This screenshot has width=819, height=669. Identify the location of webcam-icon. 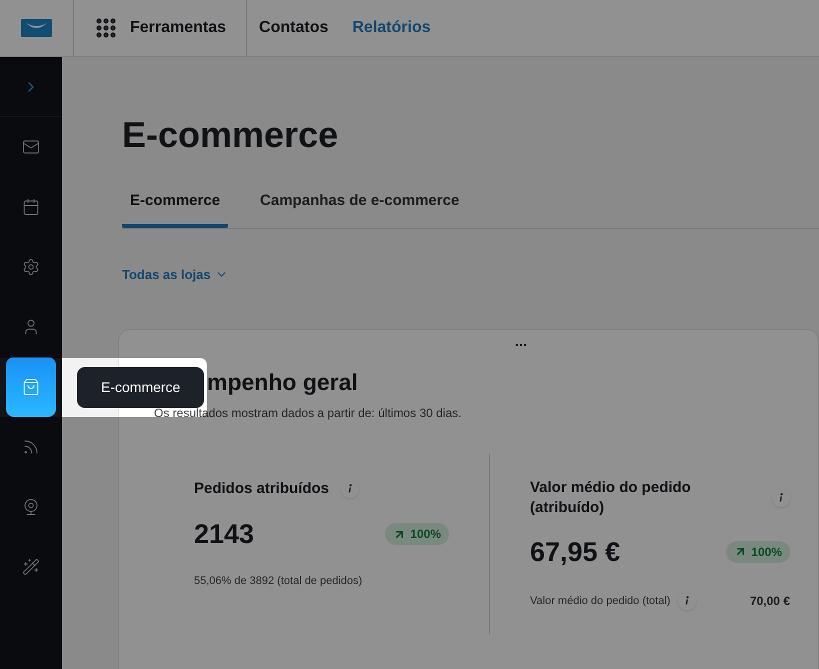
(31, 507).